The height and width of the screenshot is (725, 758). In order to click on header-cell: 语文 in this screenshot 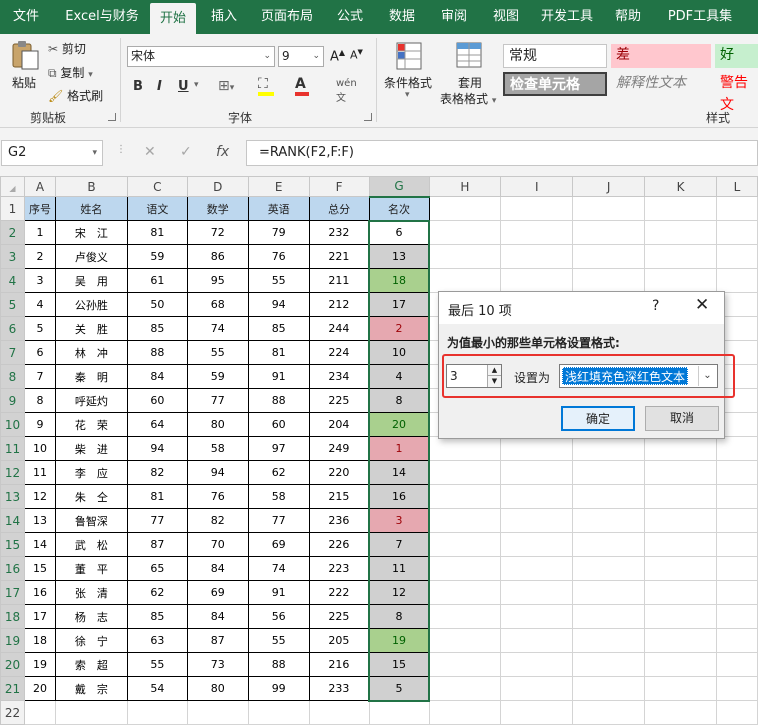, I will do `click(157, 208)`.